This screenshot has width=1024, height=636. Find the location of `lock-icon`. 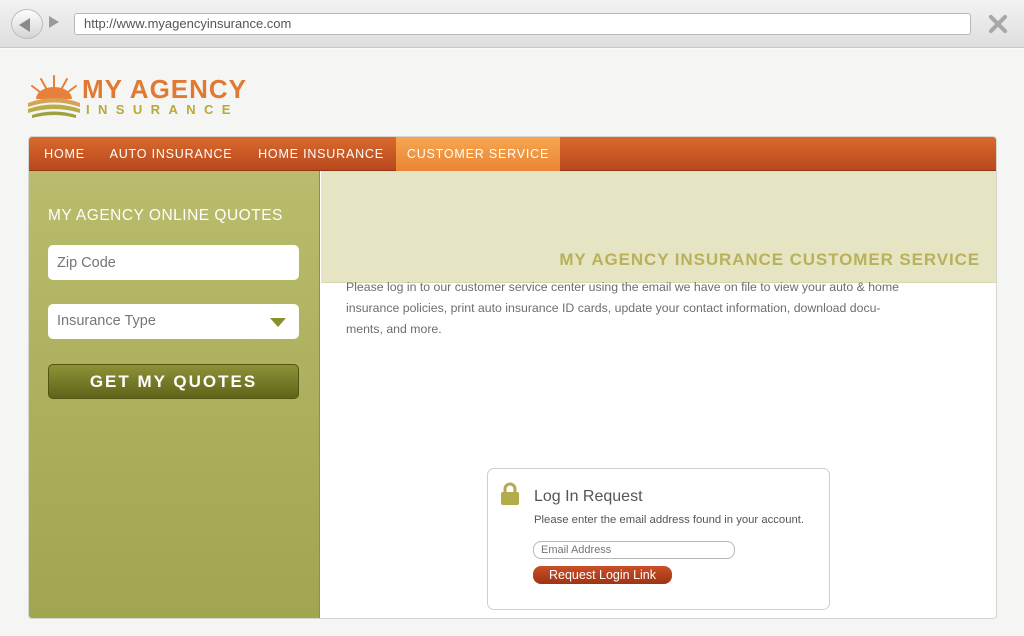

lock-icon is located at coordinates (510, 493).